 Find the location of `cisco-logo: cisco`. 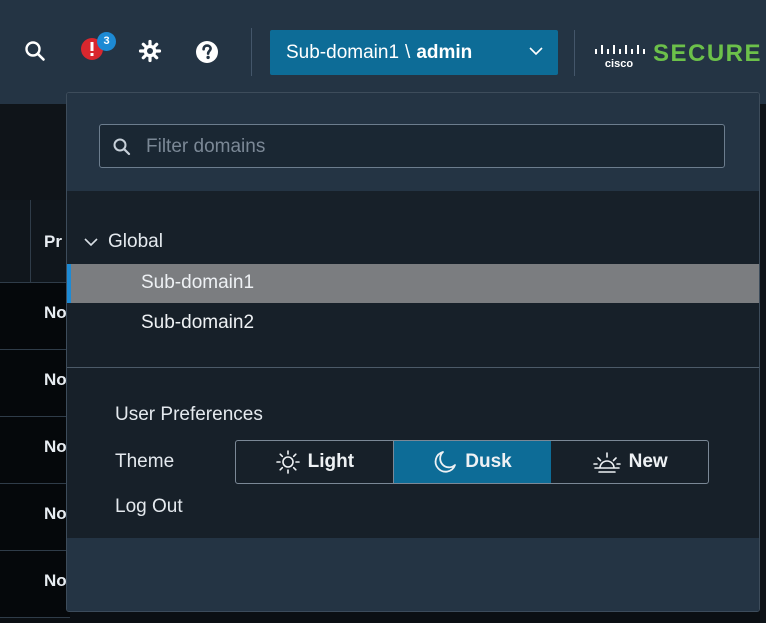

cisco-logo: cisco is located at coordinates (619, 57).